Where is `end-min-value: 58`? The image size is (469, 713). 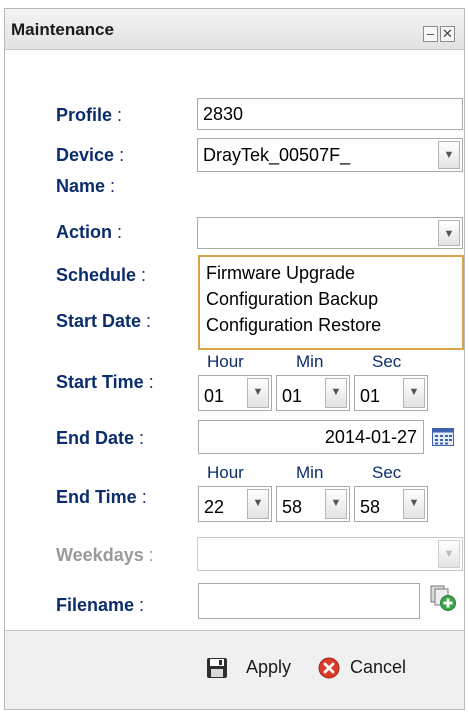 end-min-value: 58 is located at coordinates (292, 507).